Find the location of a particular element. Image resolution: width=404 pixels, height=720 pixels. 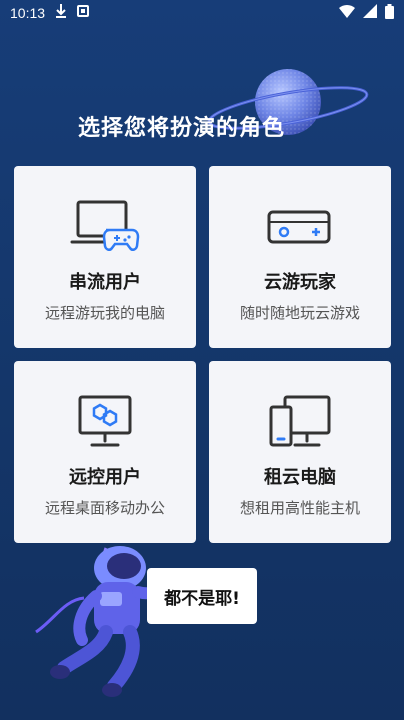

role-description: 远程游玩我的电脑 is located at coordinates (104, 313).